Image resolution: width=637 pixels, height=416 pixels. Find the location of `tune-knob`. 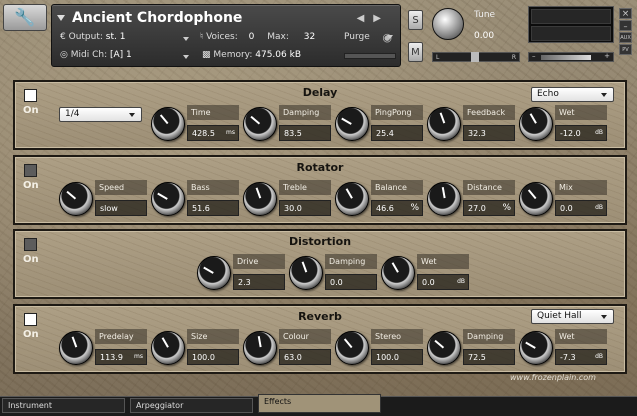

tune-knob is located at coordinates (448, 24).